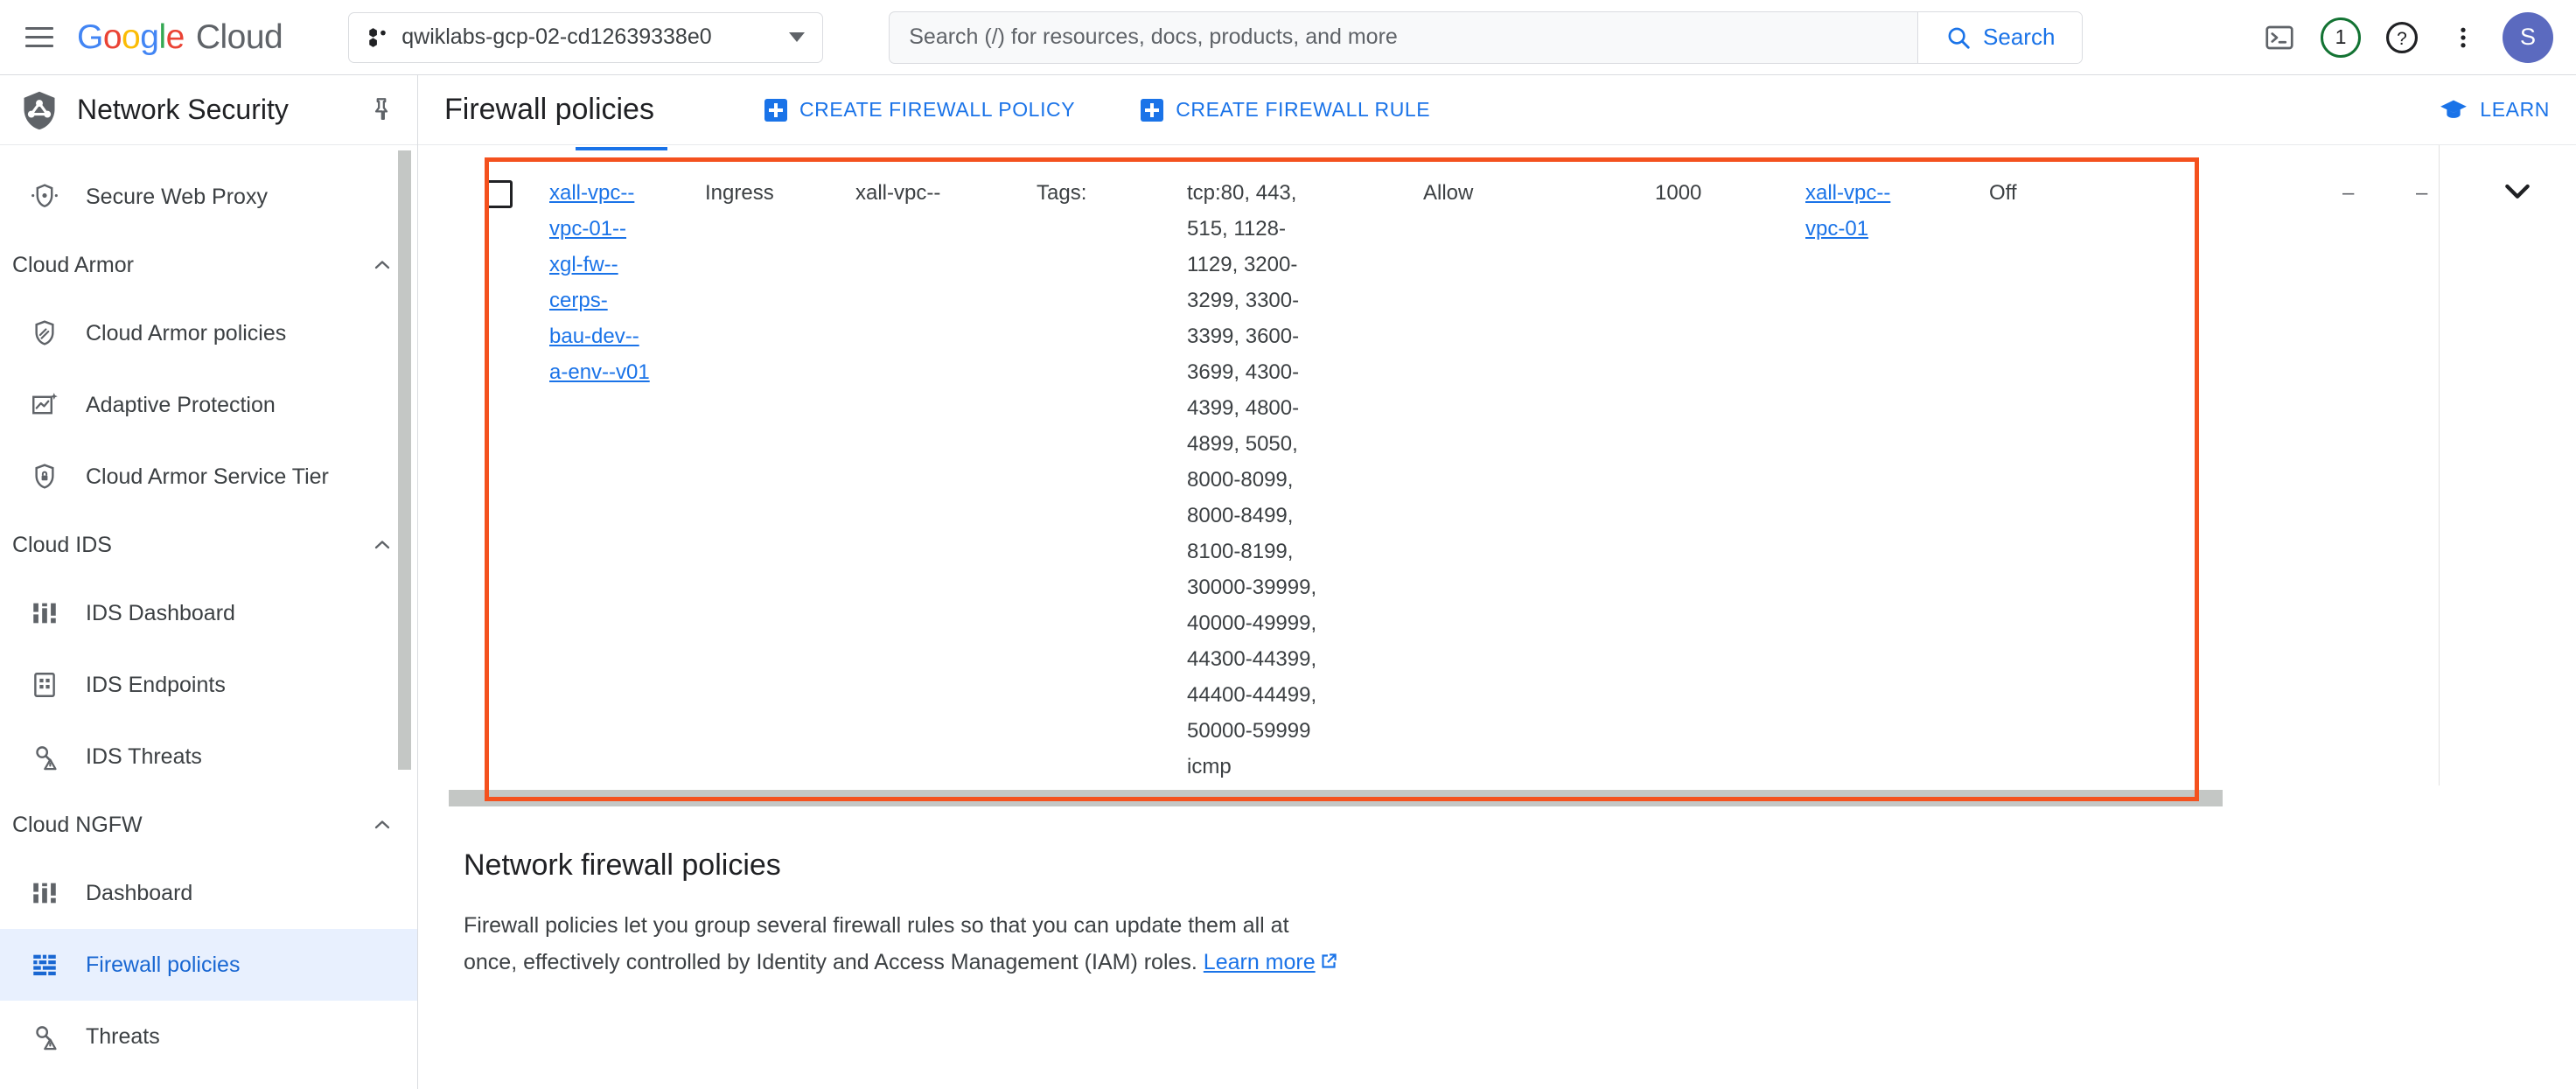 This screenshot has height=1089, width=2576. I want to click on sidebar-item-label: IDS Threats, so click(144, 756).